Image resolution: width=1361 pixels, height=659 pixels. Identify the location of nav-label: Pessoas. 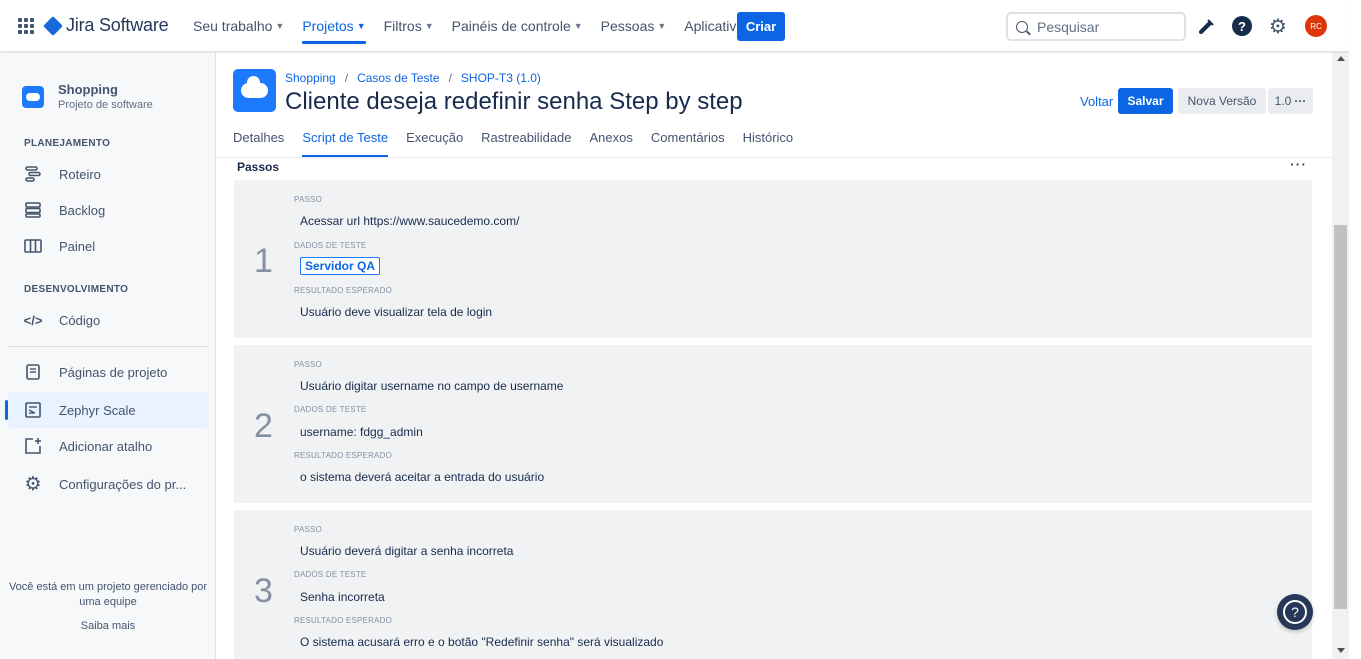
(627, 26).